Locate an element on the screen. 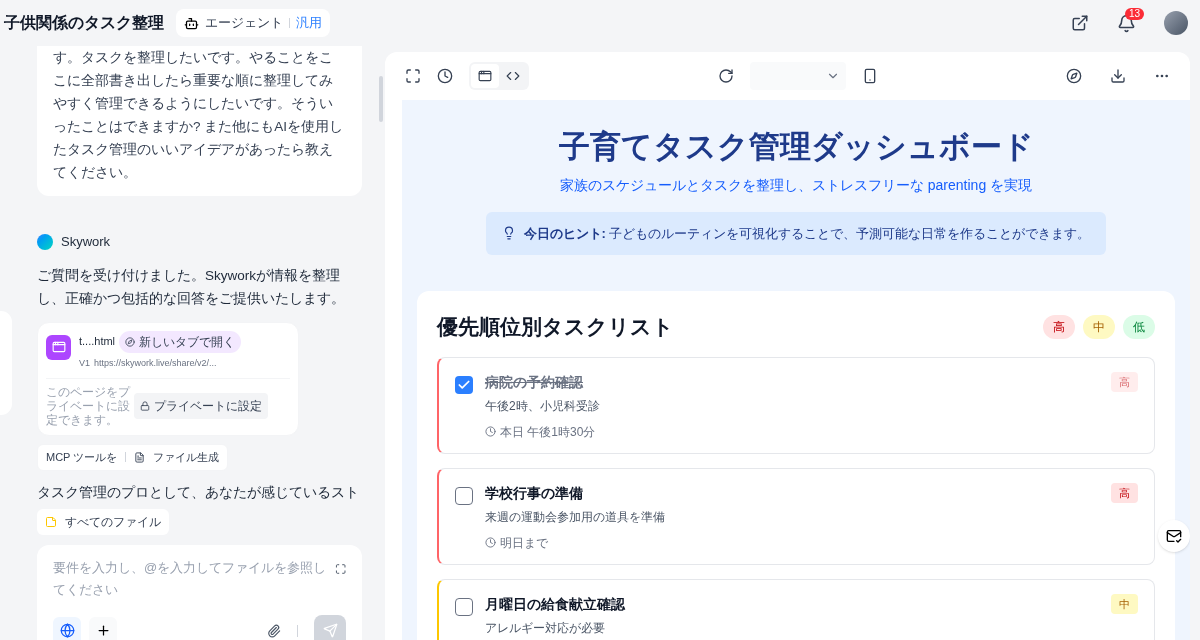 Image resolution: width=1200 pixels, height=640 pixels. expand-icon is located at coordinates (340, 568).